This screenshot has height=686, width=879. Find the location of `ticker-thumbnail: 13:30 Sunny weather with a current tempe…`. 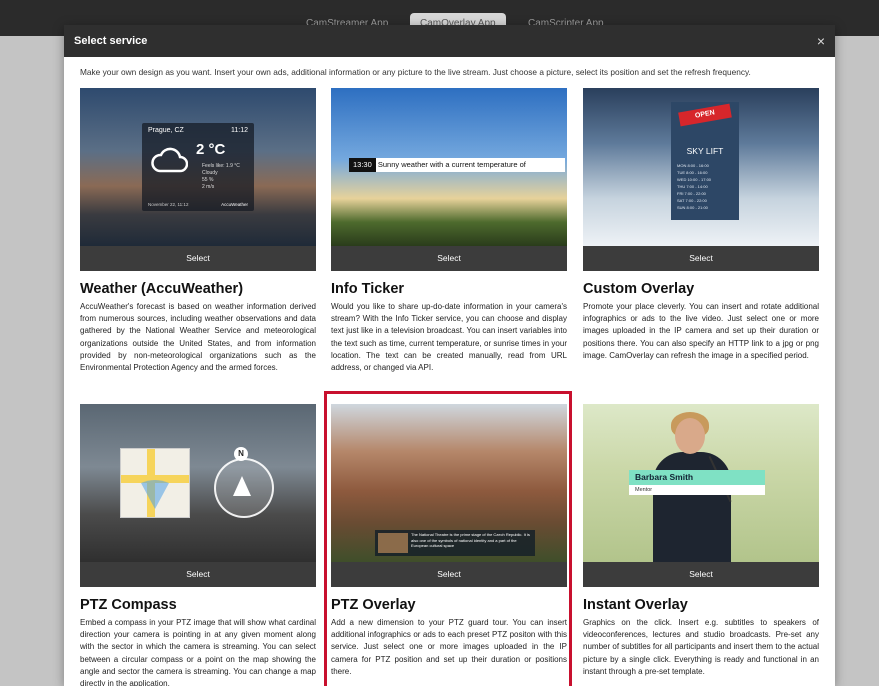

ticker-thumbnail: 13:30 Sunny weather with a current tempe… is located at coordinates (449, 167).